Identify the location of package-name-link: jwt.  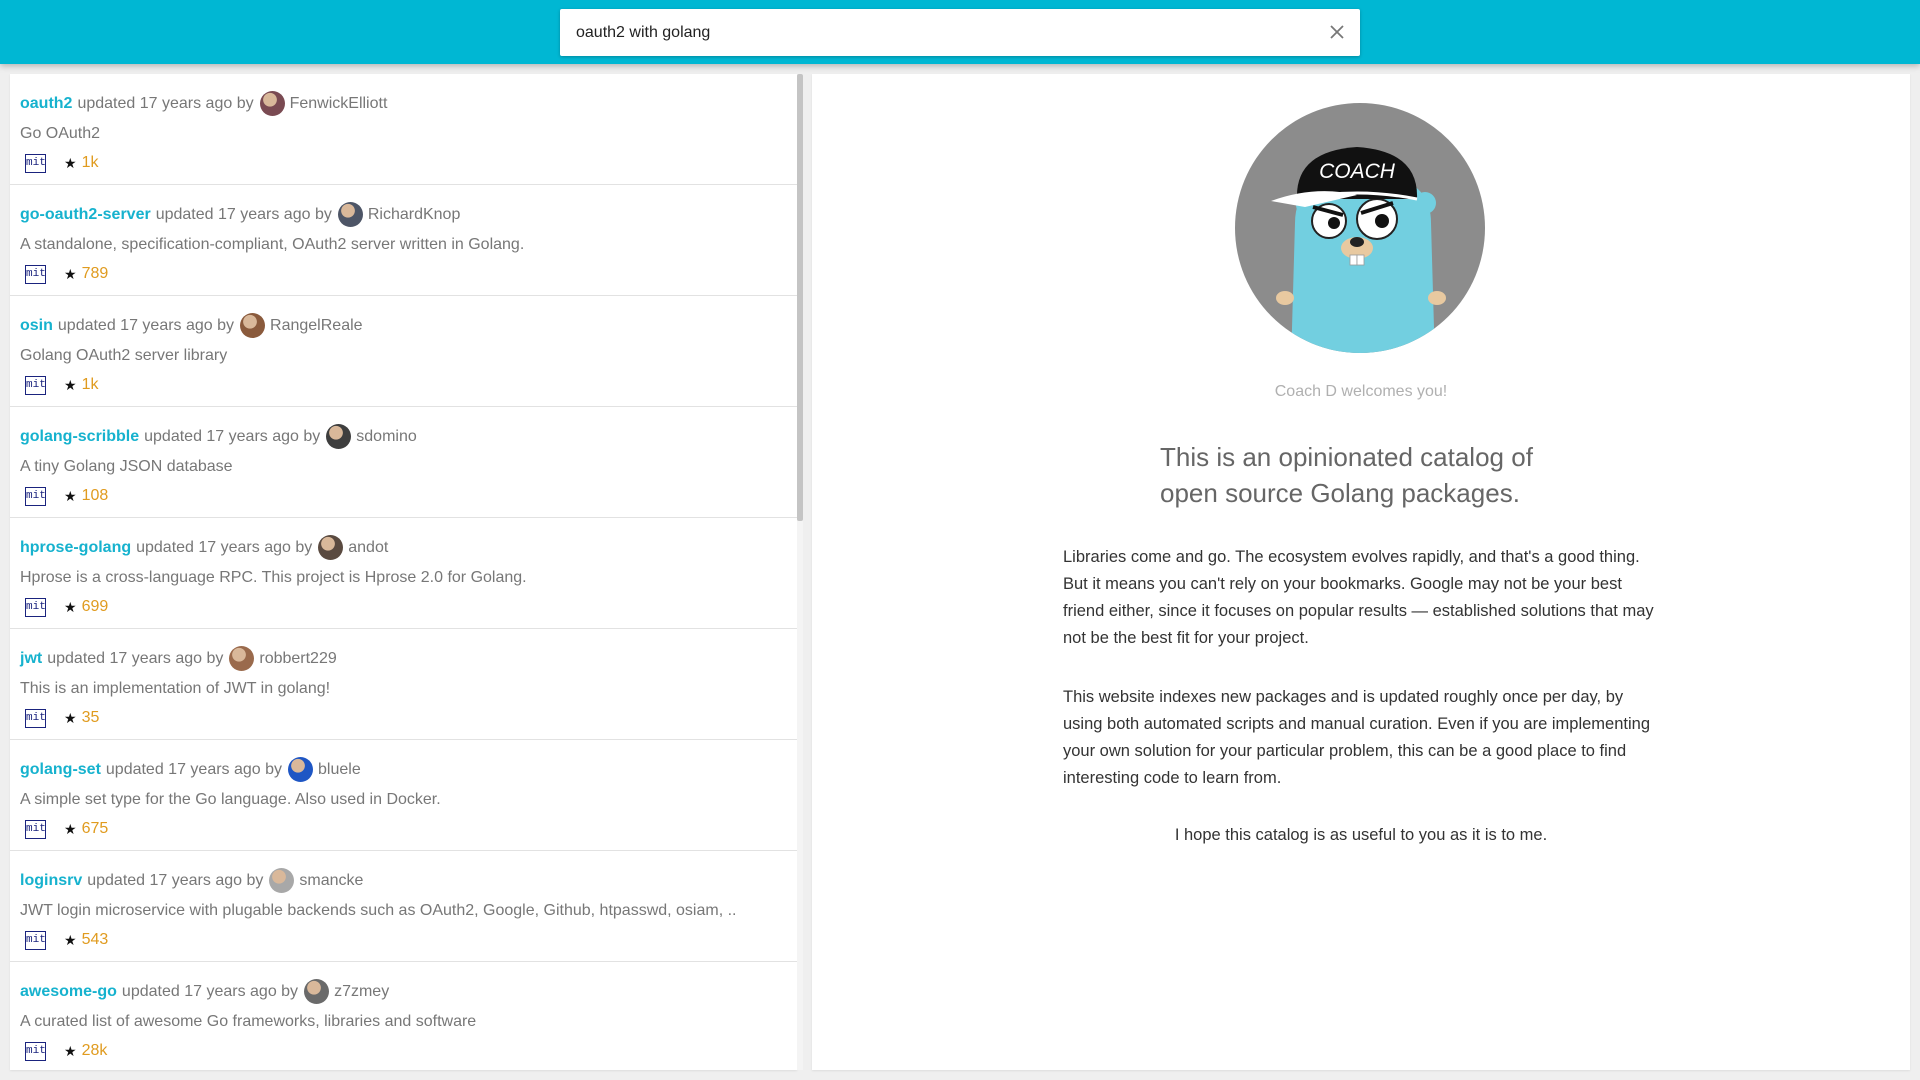
(31, 659).